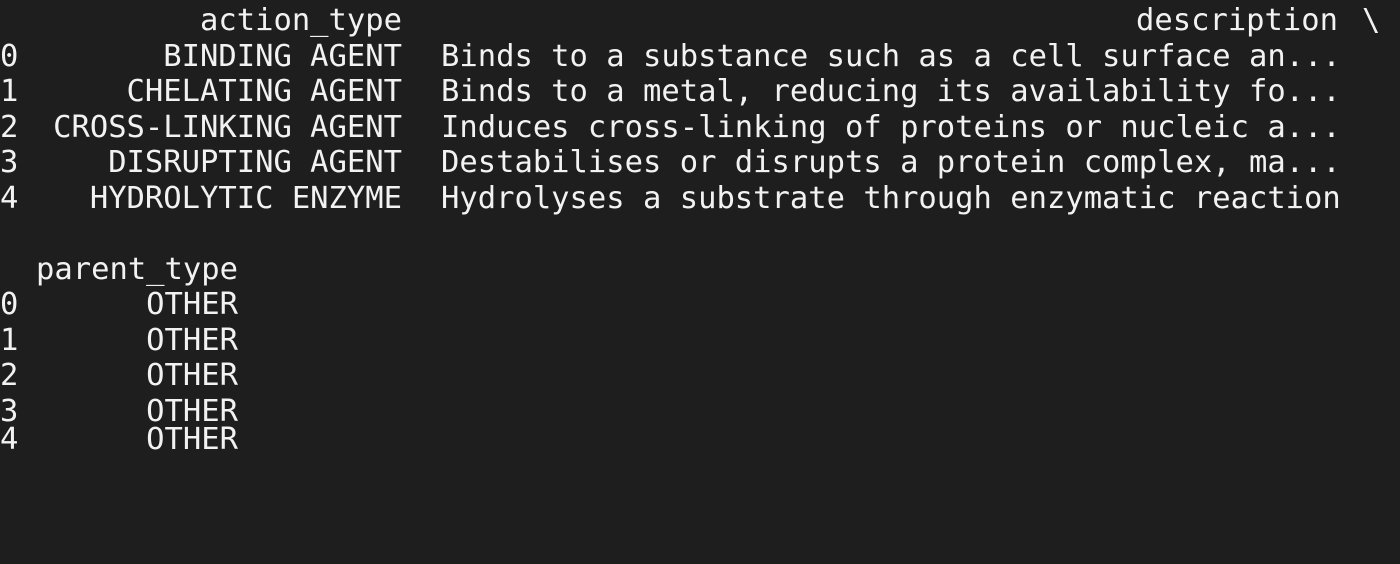 The image size is (1400, 564). I want to click on table-row: 4 OTHER, so click(200, 440).